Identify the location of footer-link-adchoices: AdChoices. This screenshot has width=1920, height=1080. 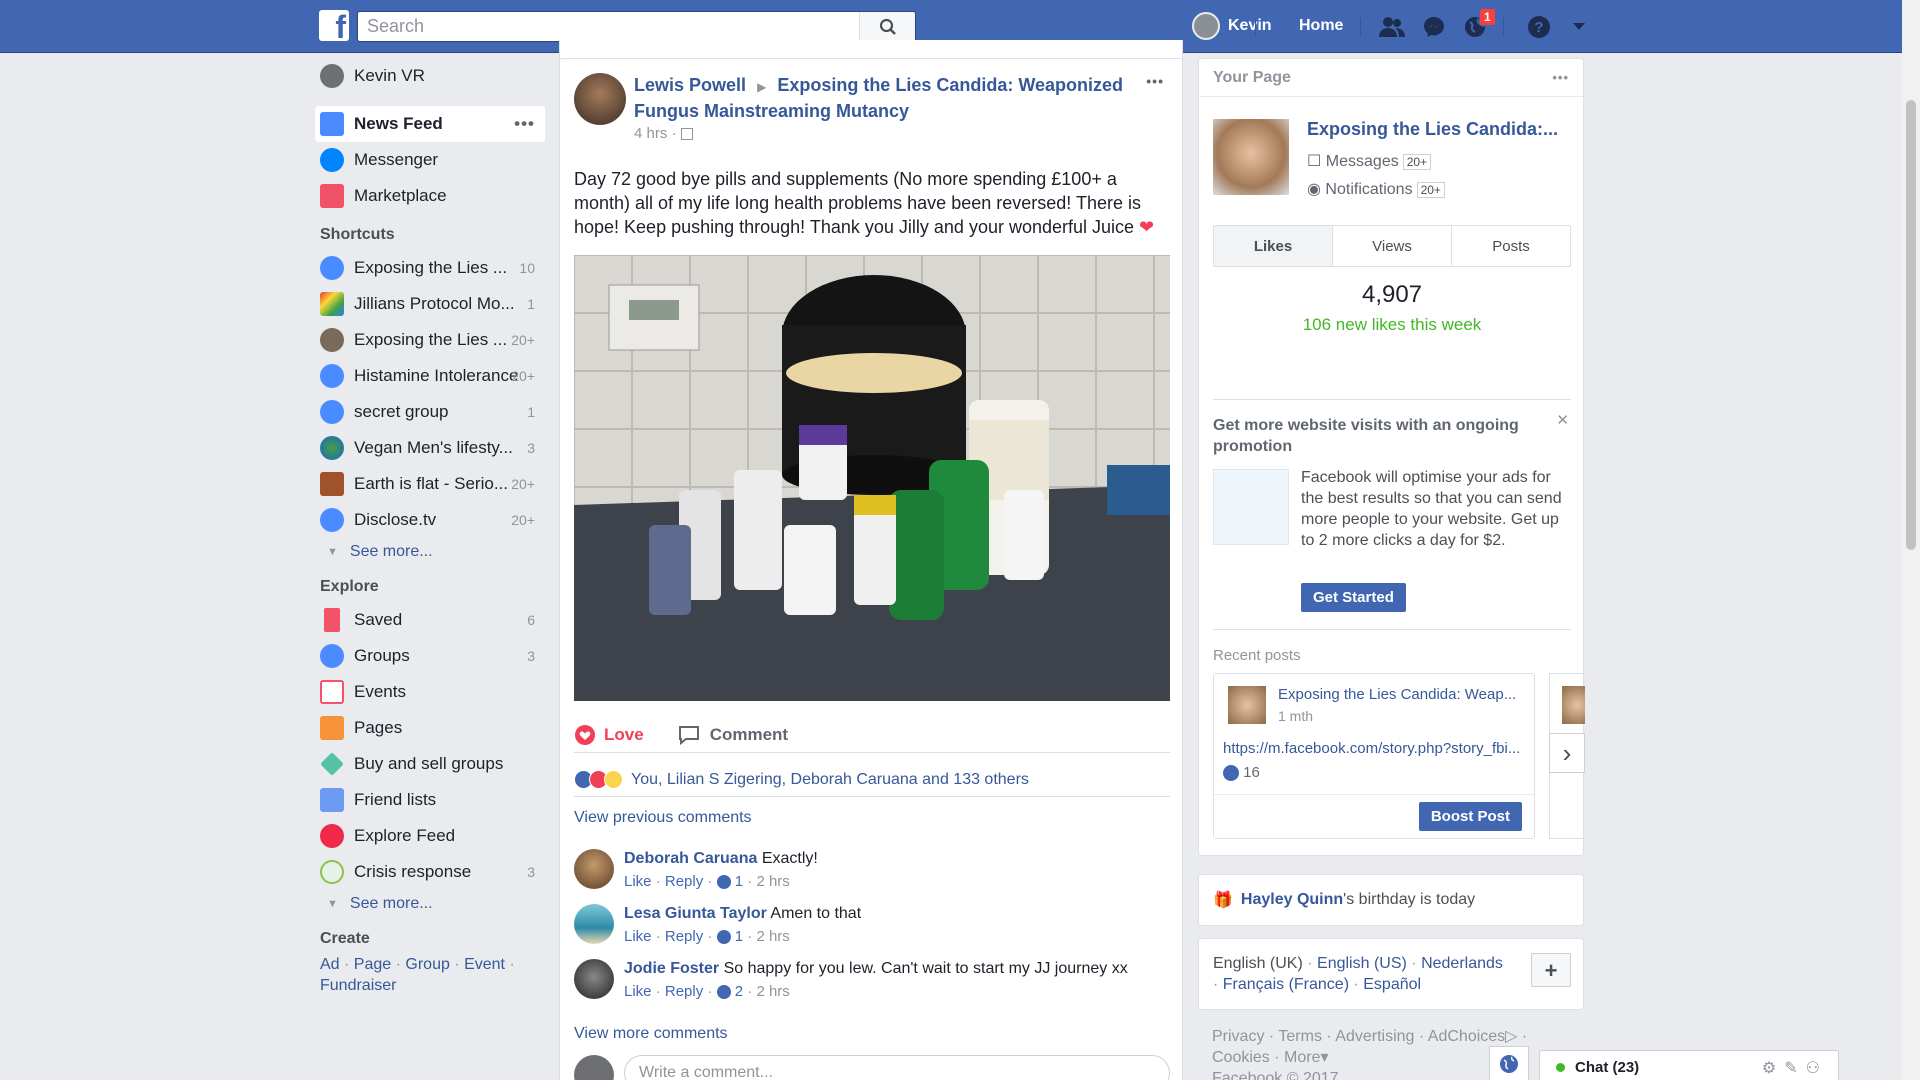
(1466, 1036).